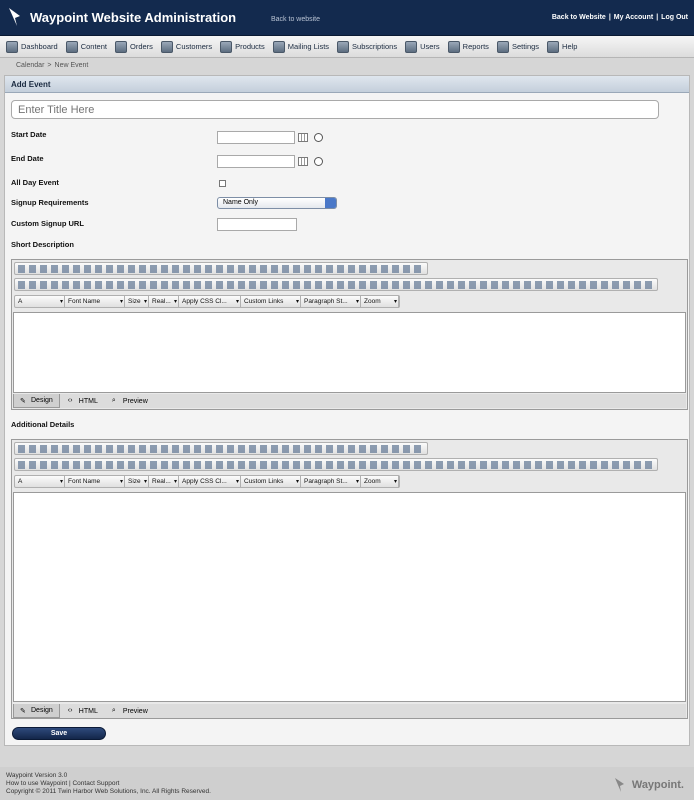 Image resolution: width=694 pixels, height=800 pixels. I want to click on font-color-icon: A, so click(20, 301).